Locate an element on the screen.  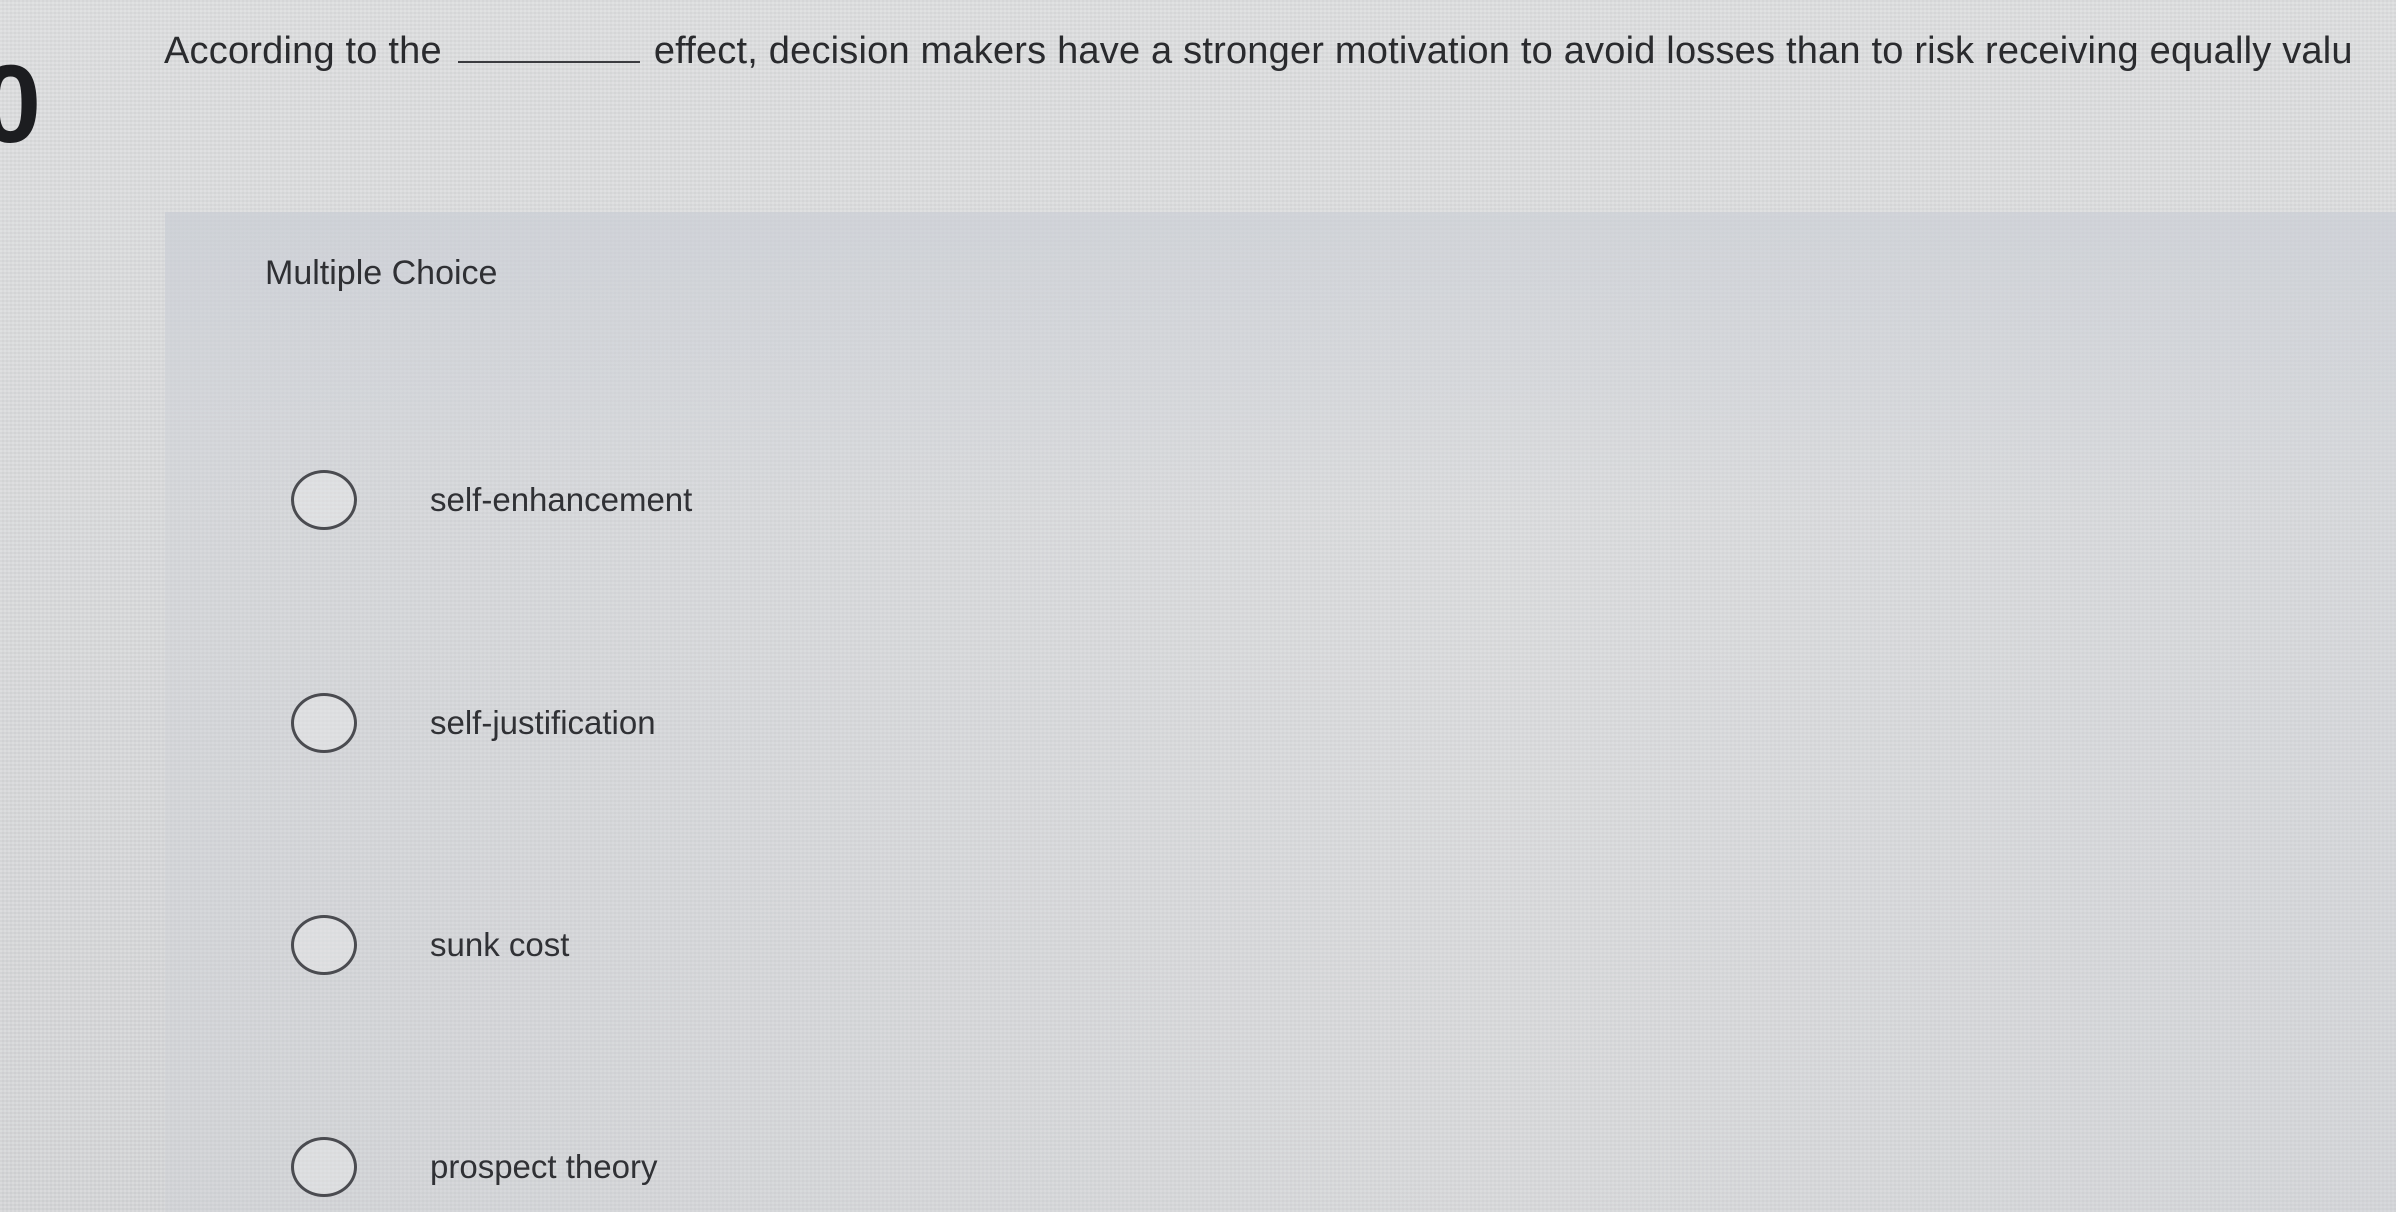
choice-option-1: self-enhancement is located at coordinates (491, 500).